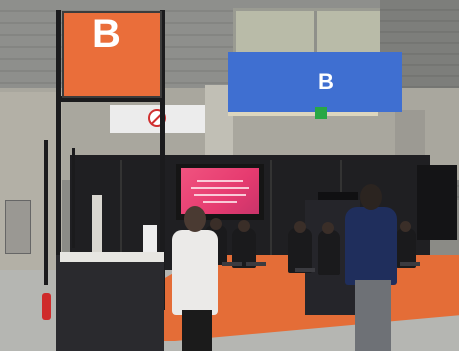  What do you see at coordinates (106, 34) in the screenshot?
I see `orange-sign-letter: B` at bounding box center [106, 34].